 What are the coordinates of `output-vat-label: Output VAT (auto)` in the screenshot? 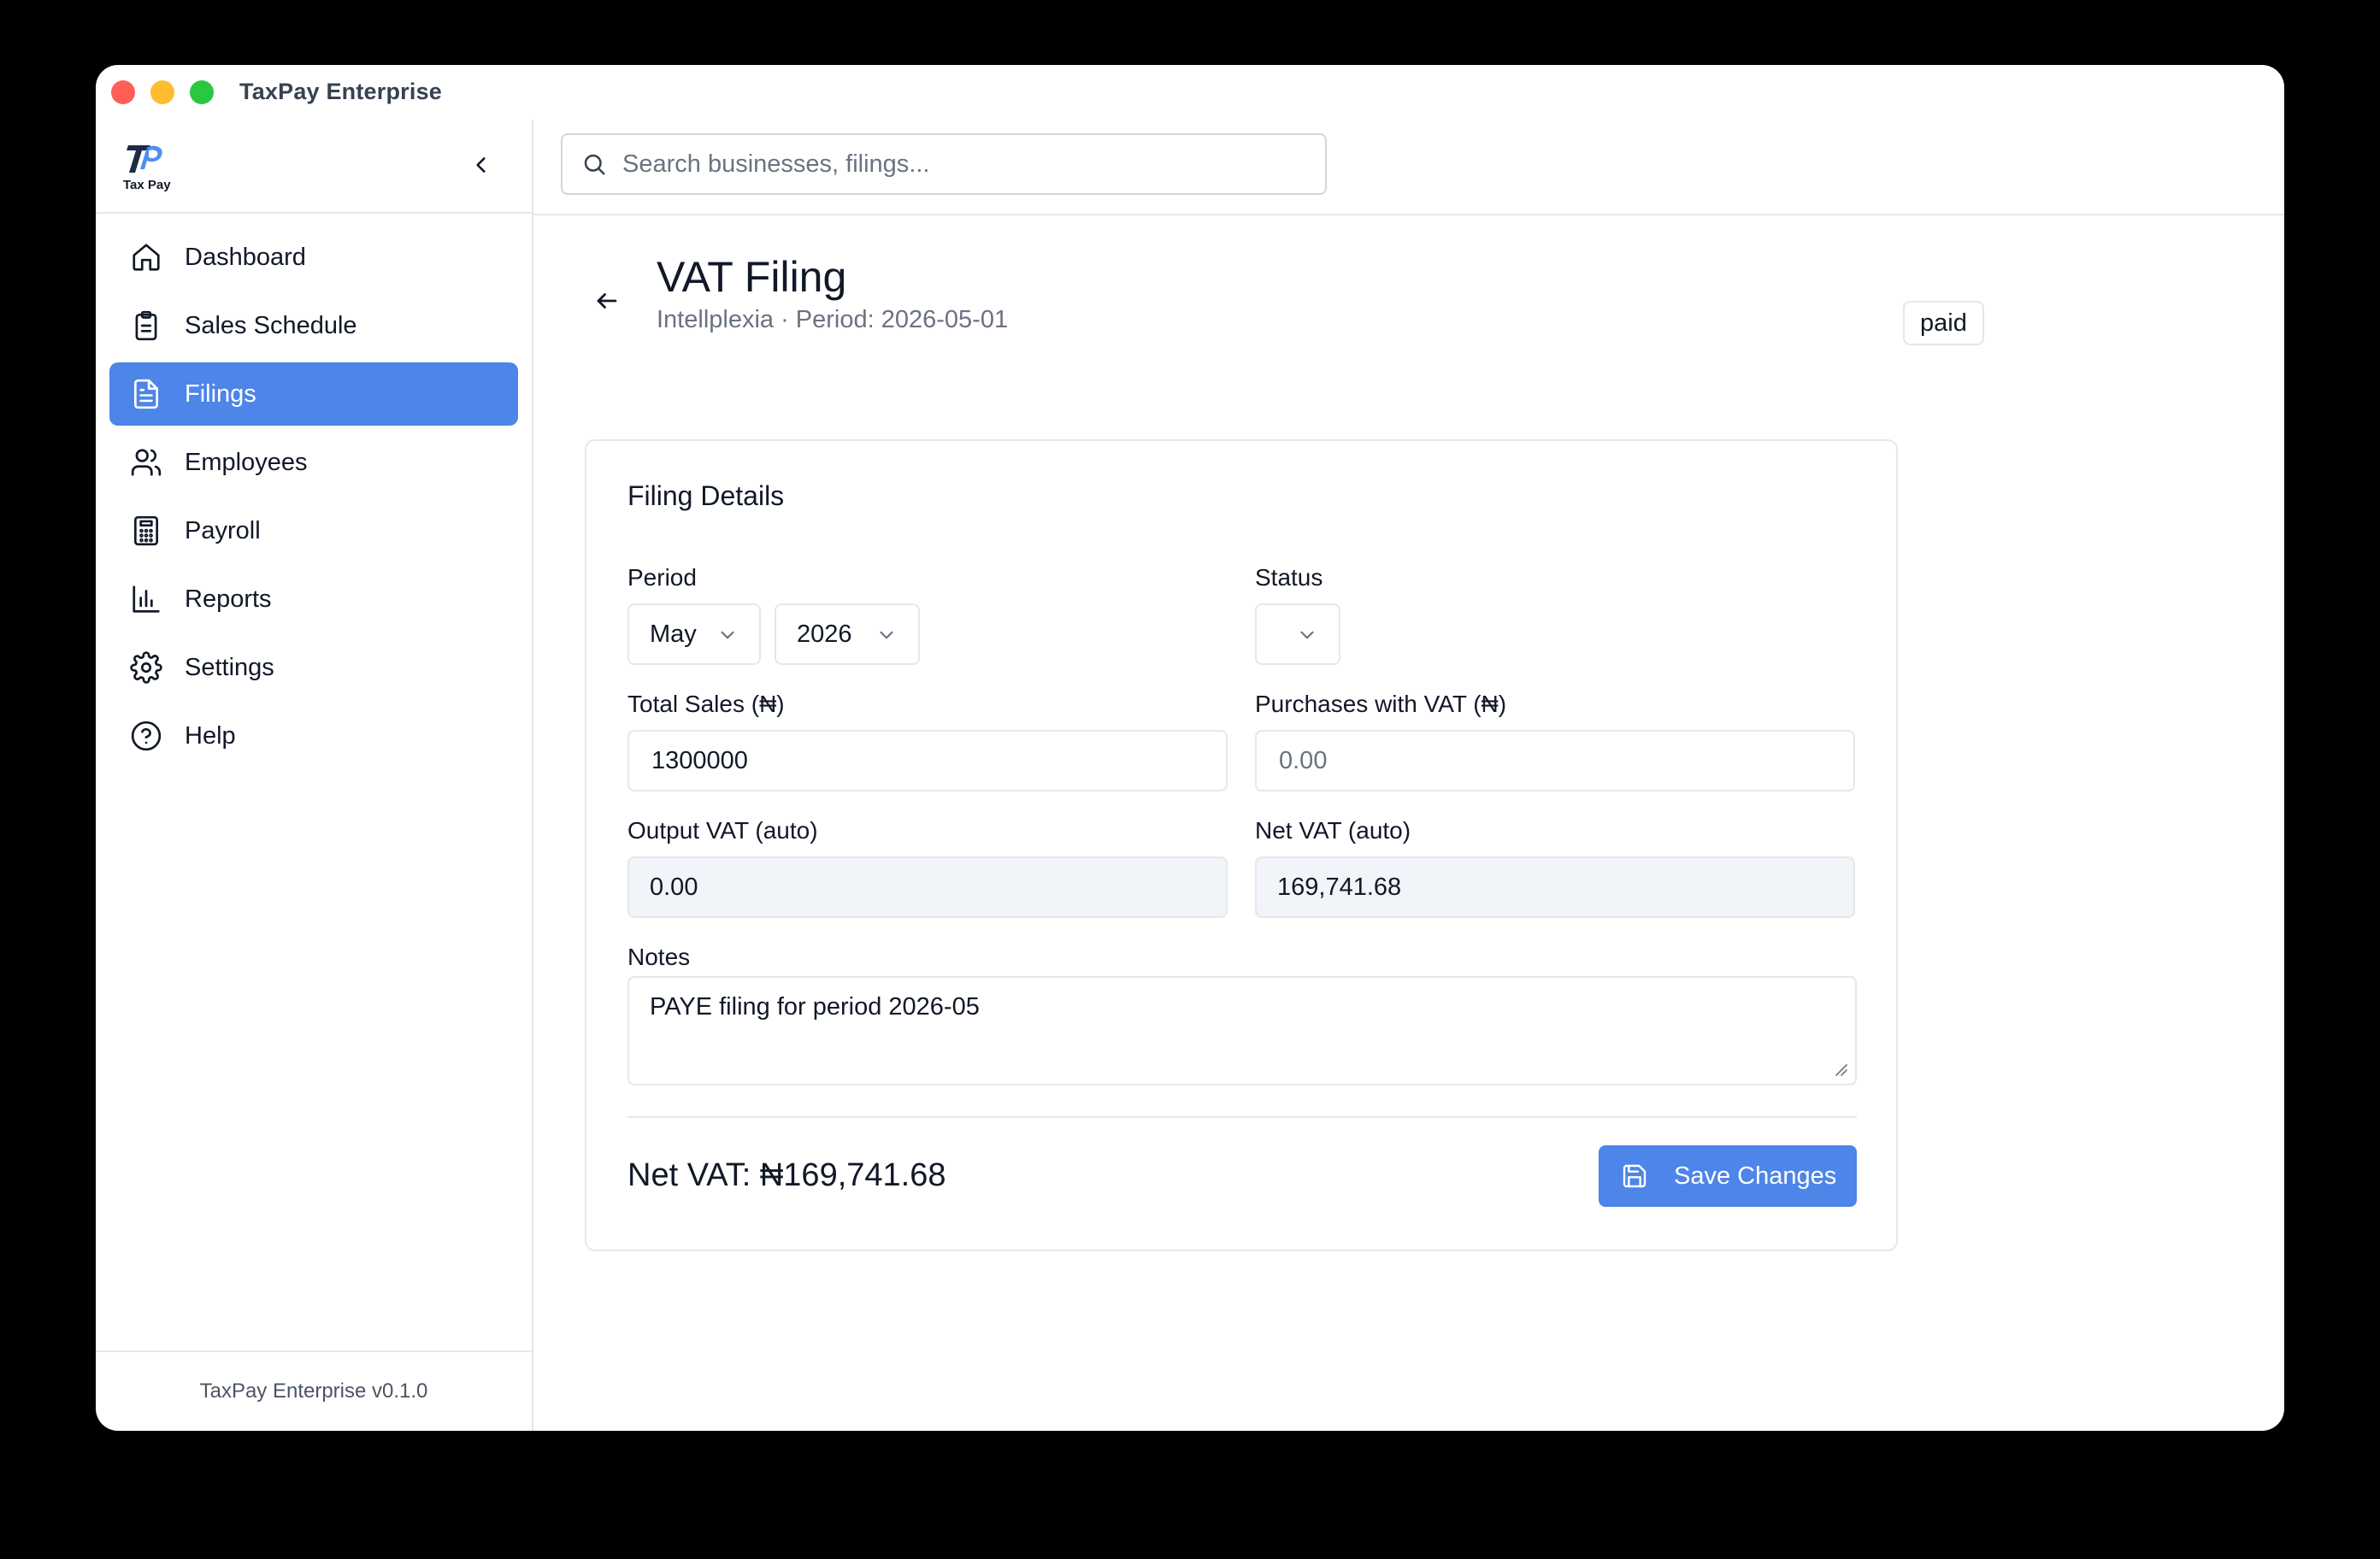 It's located at (723, 831).